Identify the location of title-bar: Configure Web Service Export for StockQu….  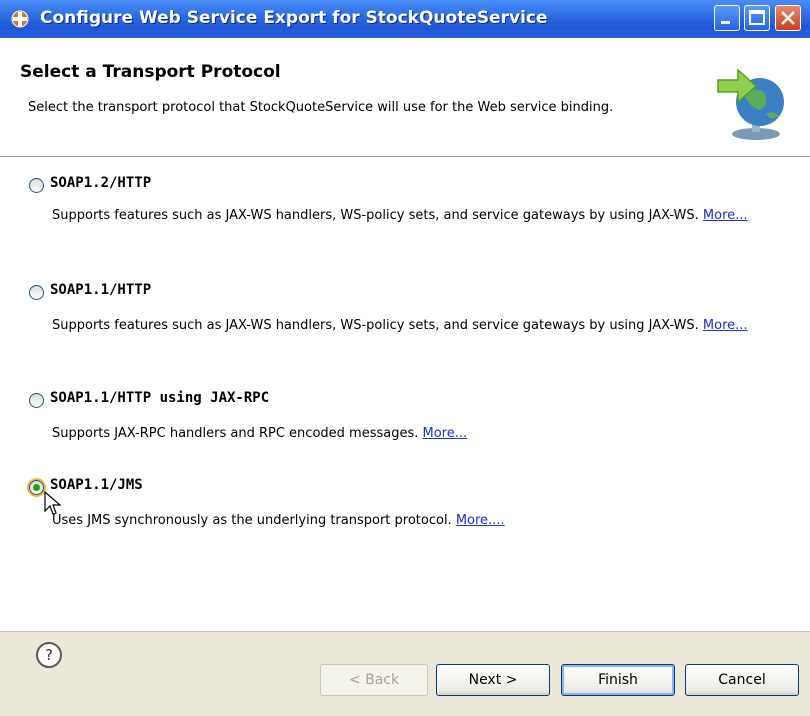
(405, 19).